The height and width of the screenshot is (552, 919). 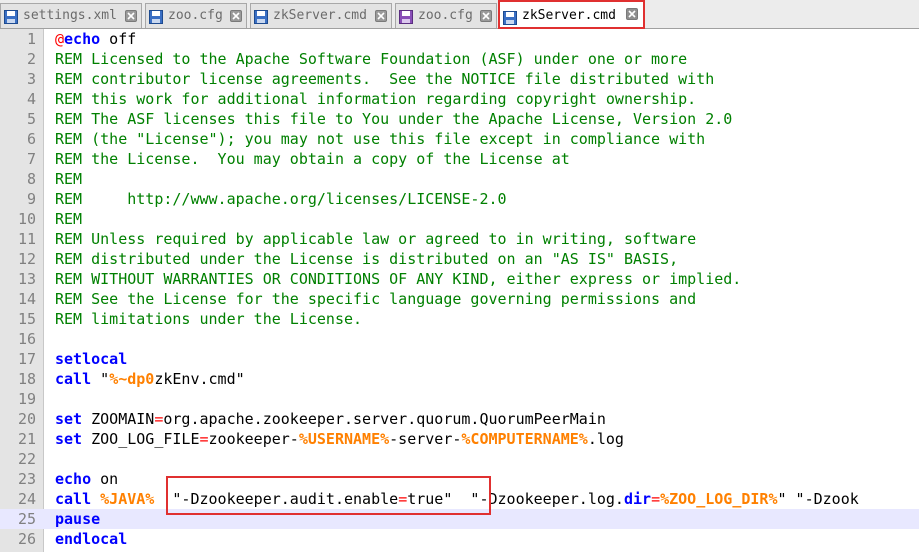 What do you see at coordinates (26, 279) in the screenshot?
I see `line-number: 13` at bounding box center [26, 279].